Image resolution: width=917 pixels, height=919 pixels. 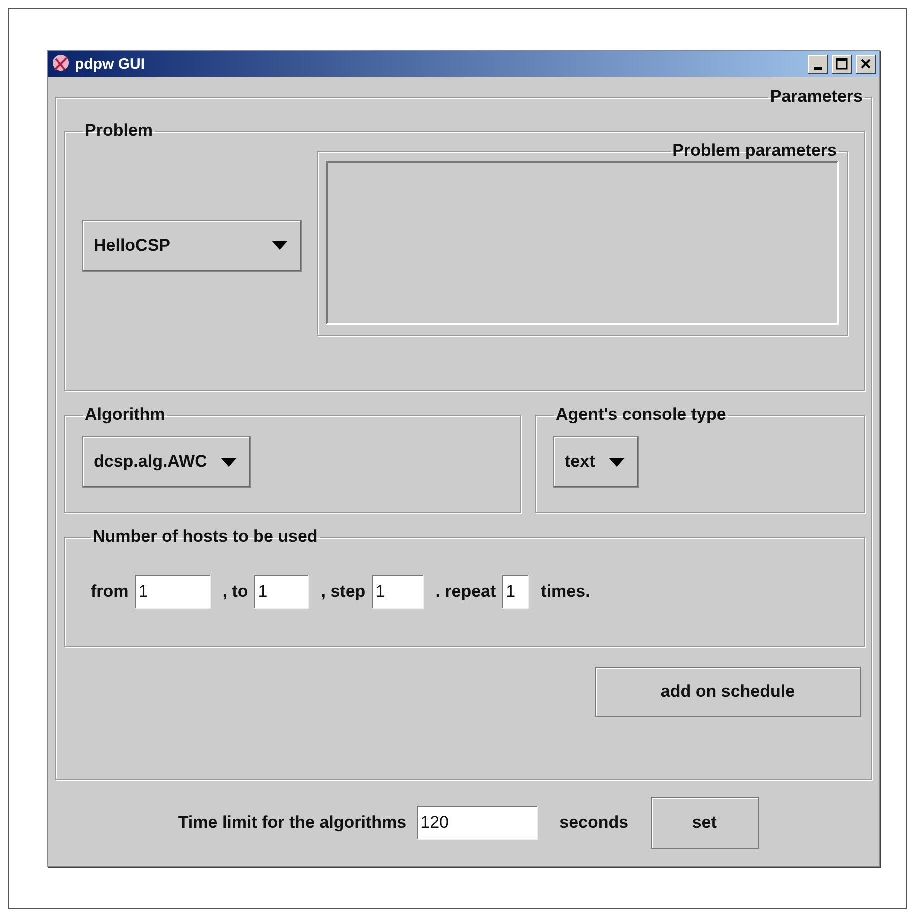 I want to click on unit-label: seconds, so click(x=594, y=823).